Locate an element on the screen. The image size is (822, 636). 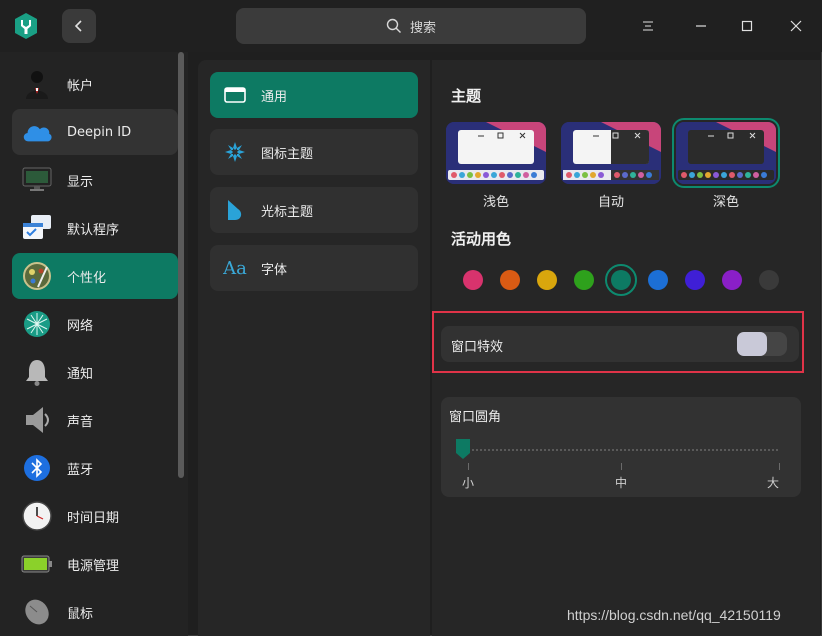
sidebar-item-label: 电源管理 is located at coordinates (93, 566).